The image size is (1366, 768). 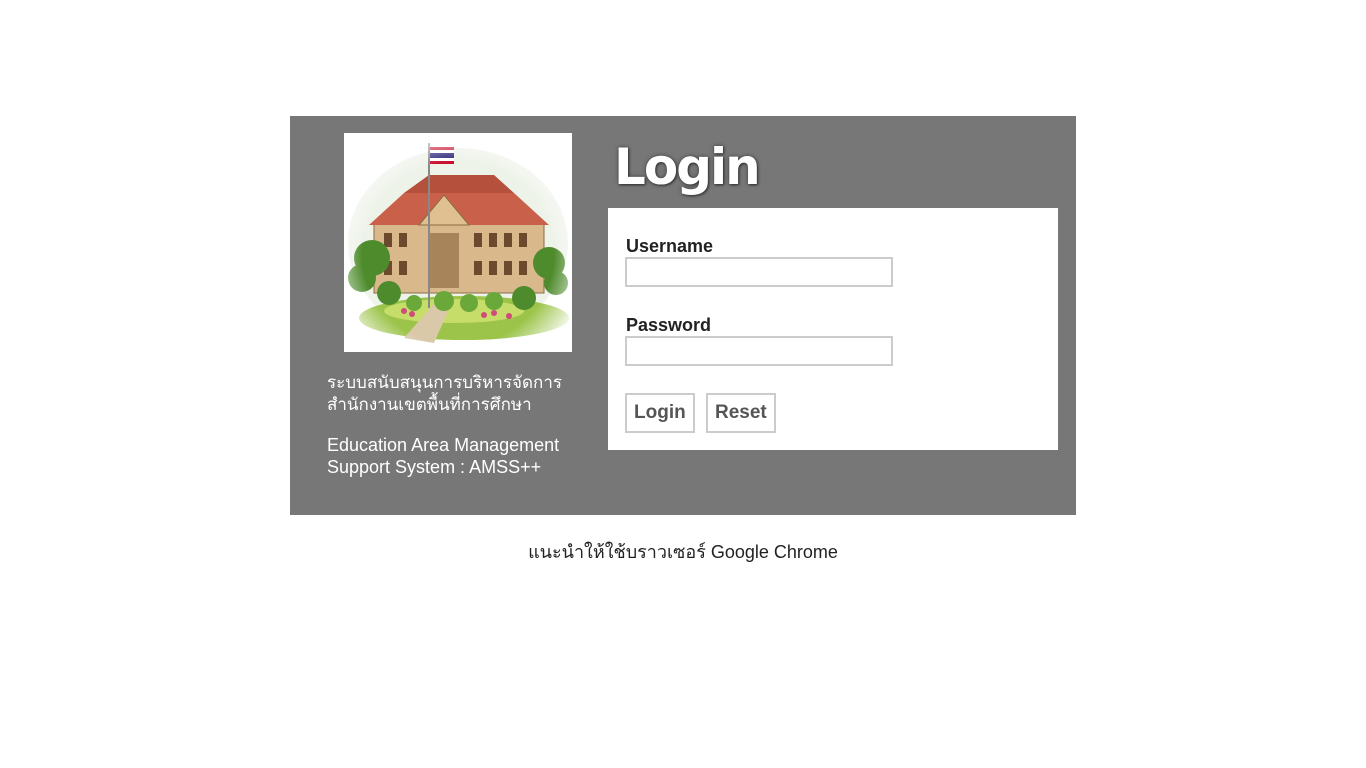 I want to click on password-input, so click(x=759, y=351).